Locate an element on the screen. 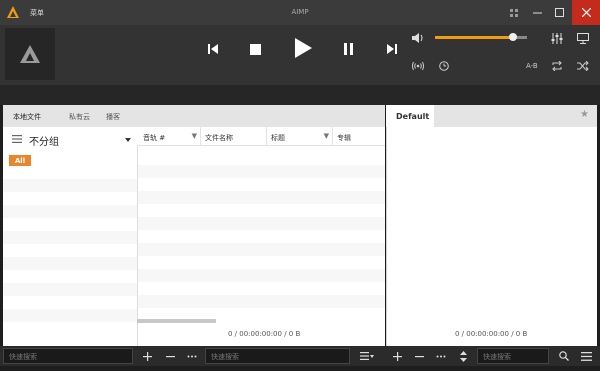 This screenshot has height=371, width=600. tab-podcast: 播客 is located at coordinates (113, 117).